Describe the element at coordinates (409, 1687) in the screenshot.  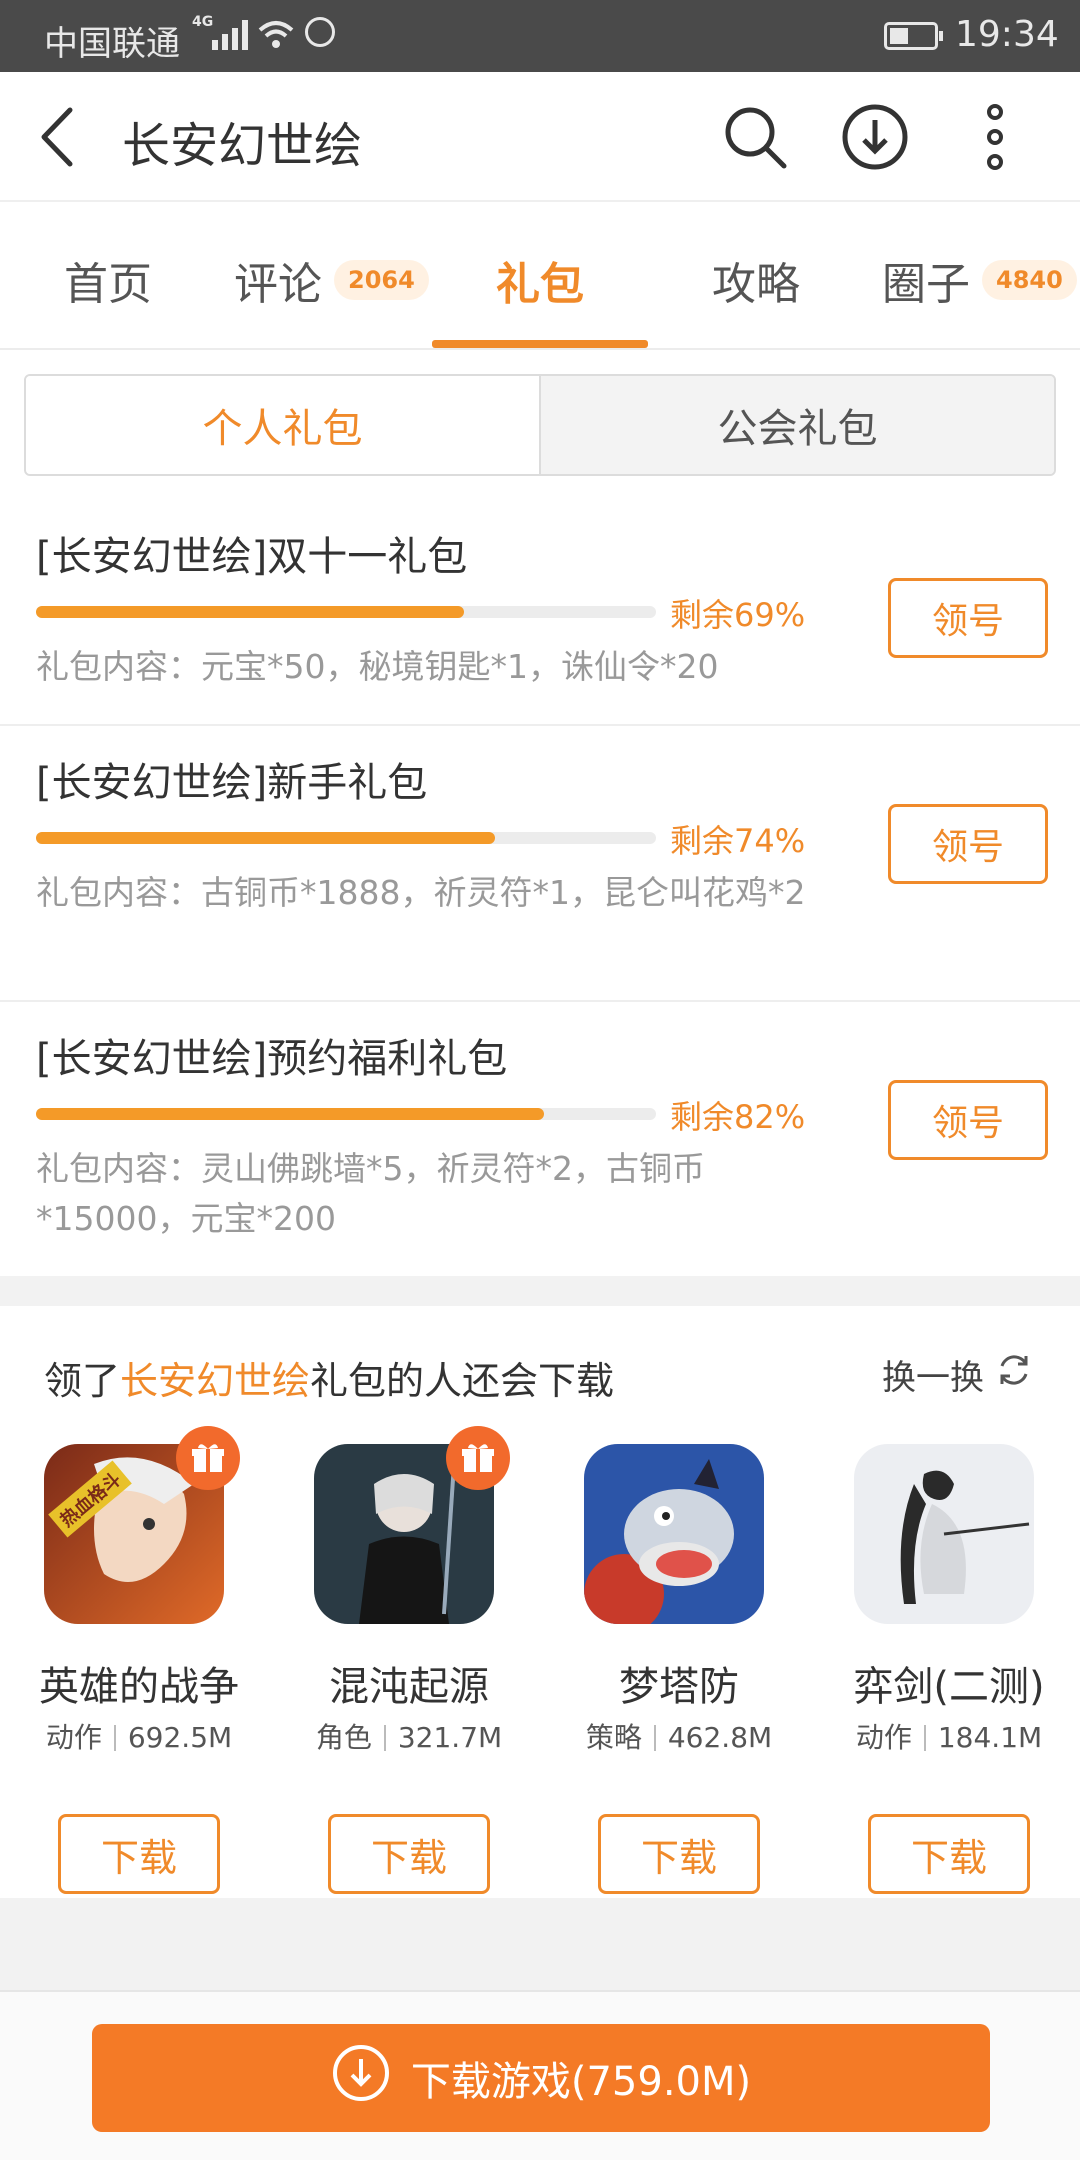
I see `app-name: 混沌起源` at that location.